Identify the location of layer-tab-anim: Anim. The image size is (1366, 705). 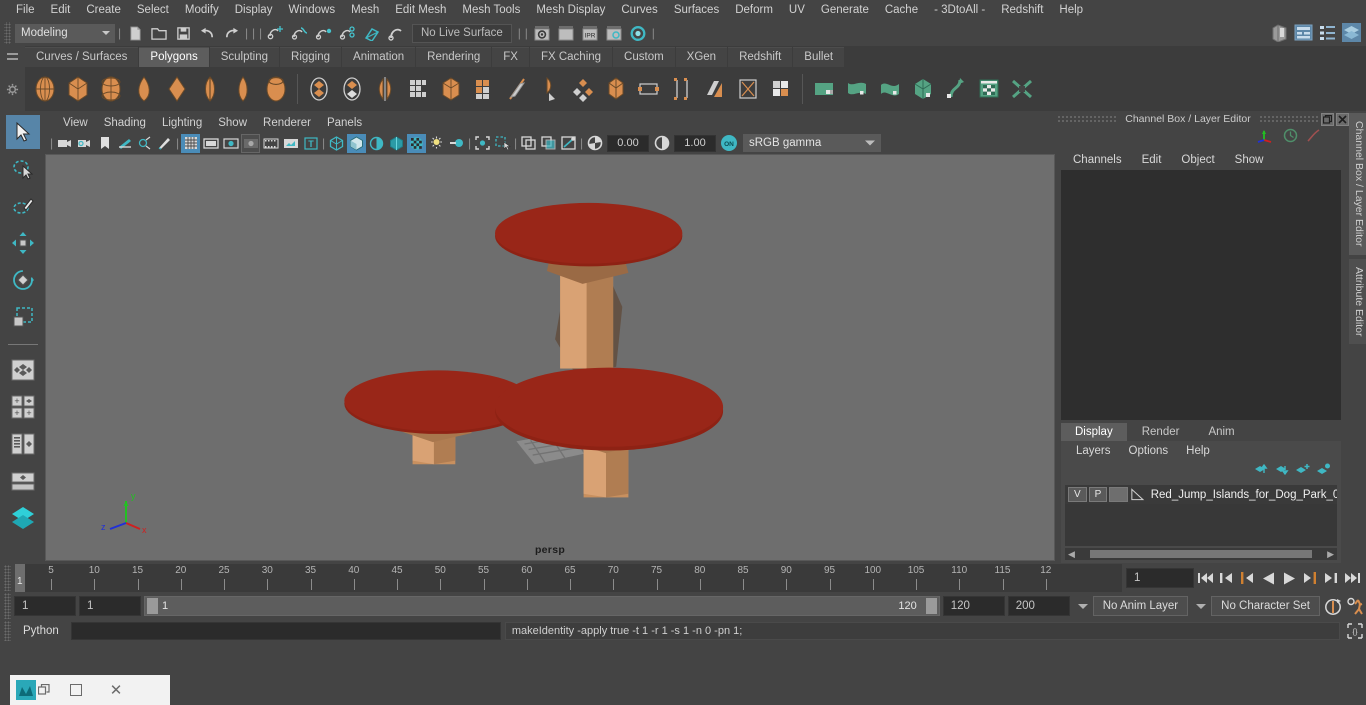
(1221, 432).